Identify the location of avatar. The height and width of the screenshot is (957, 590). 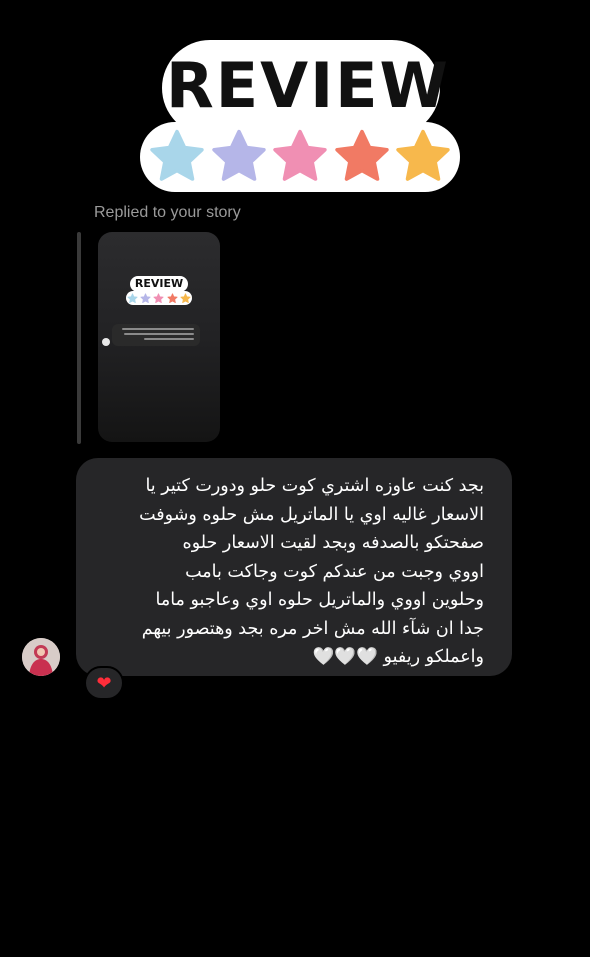
(41, 657).